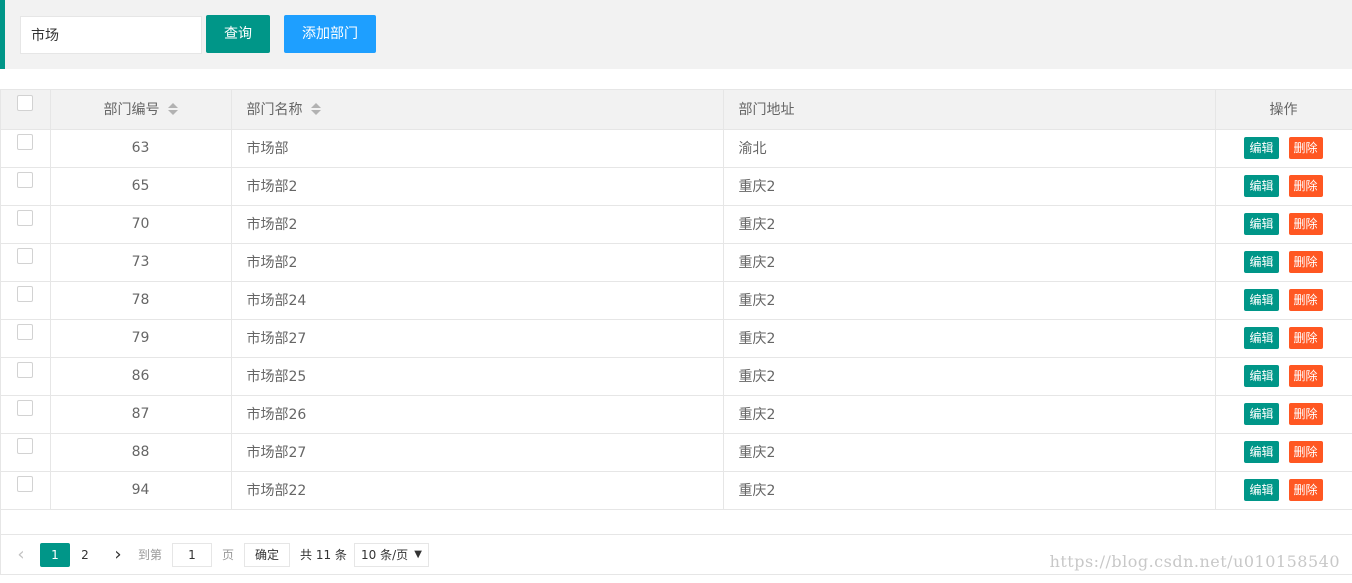 This screenshot has width=1352, height=583. Describe the element at coordinates (141, 490) in the screenshot. I see `cell-id: 94` at that location.